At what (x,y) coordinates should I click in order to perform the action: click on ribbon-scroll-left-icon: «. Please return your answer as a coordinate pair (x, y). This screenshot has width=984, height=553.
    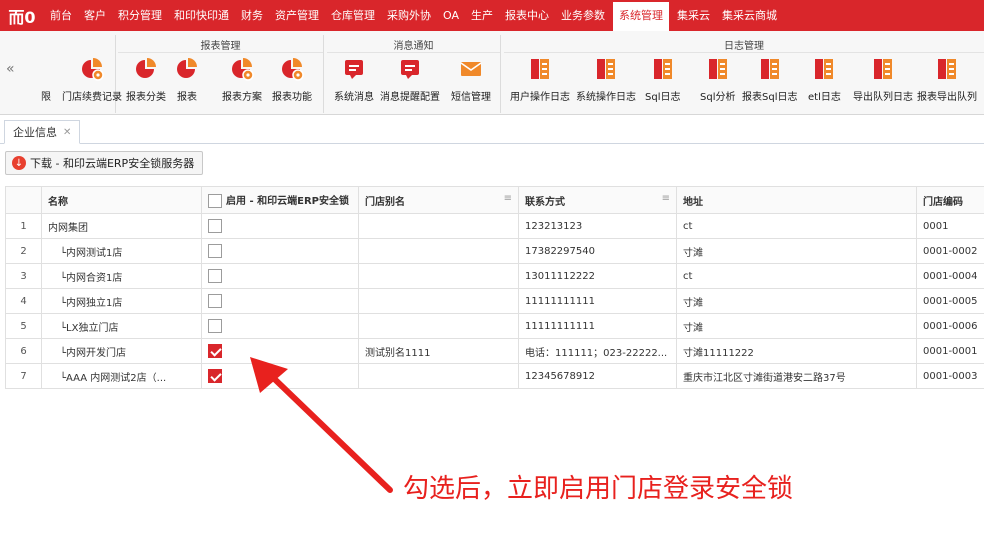
    Looking at the image, I should click on (10, 69).